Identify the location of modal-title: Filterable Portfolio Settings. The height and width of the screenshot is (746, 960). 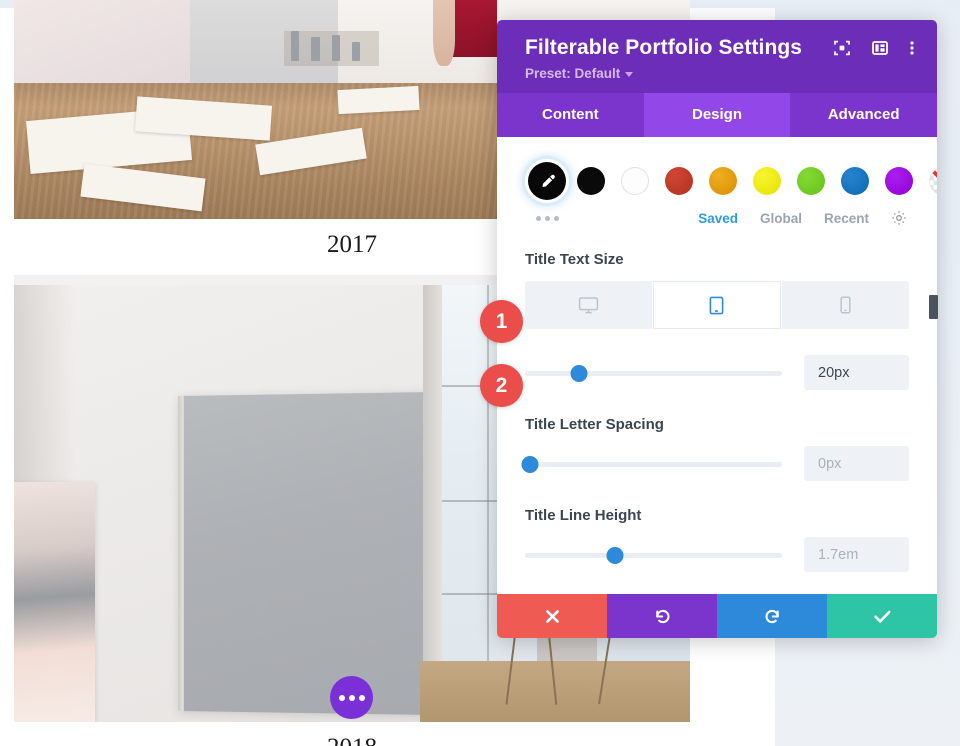
(664, 47).